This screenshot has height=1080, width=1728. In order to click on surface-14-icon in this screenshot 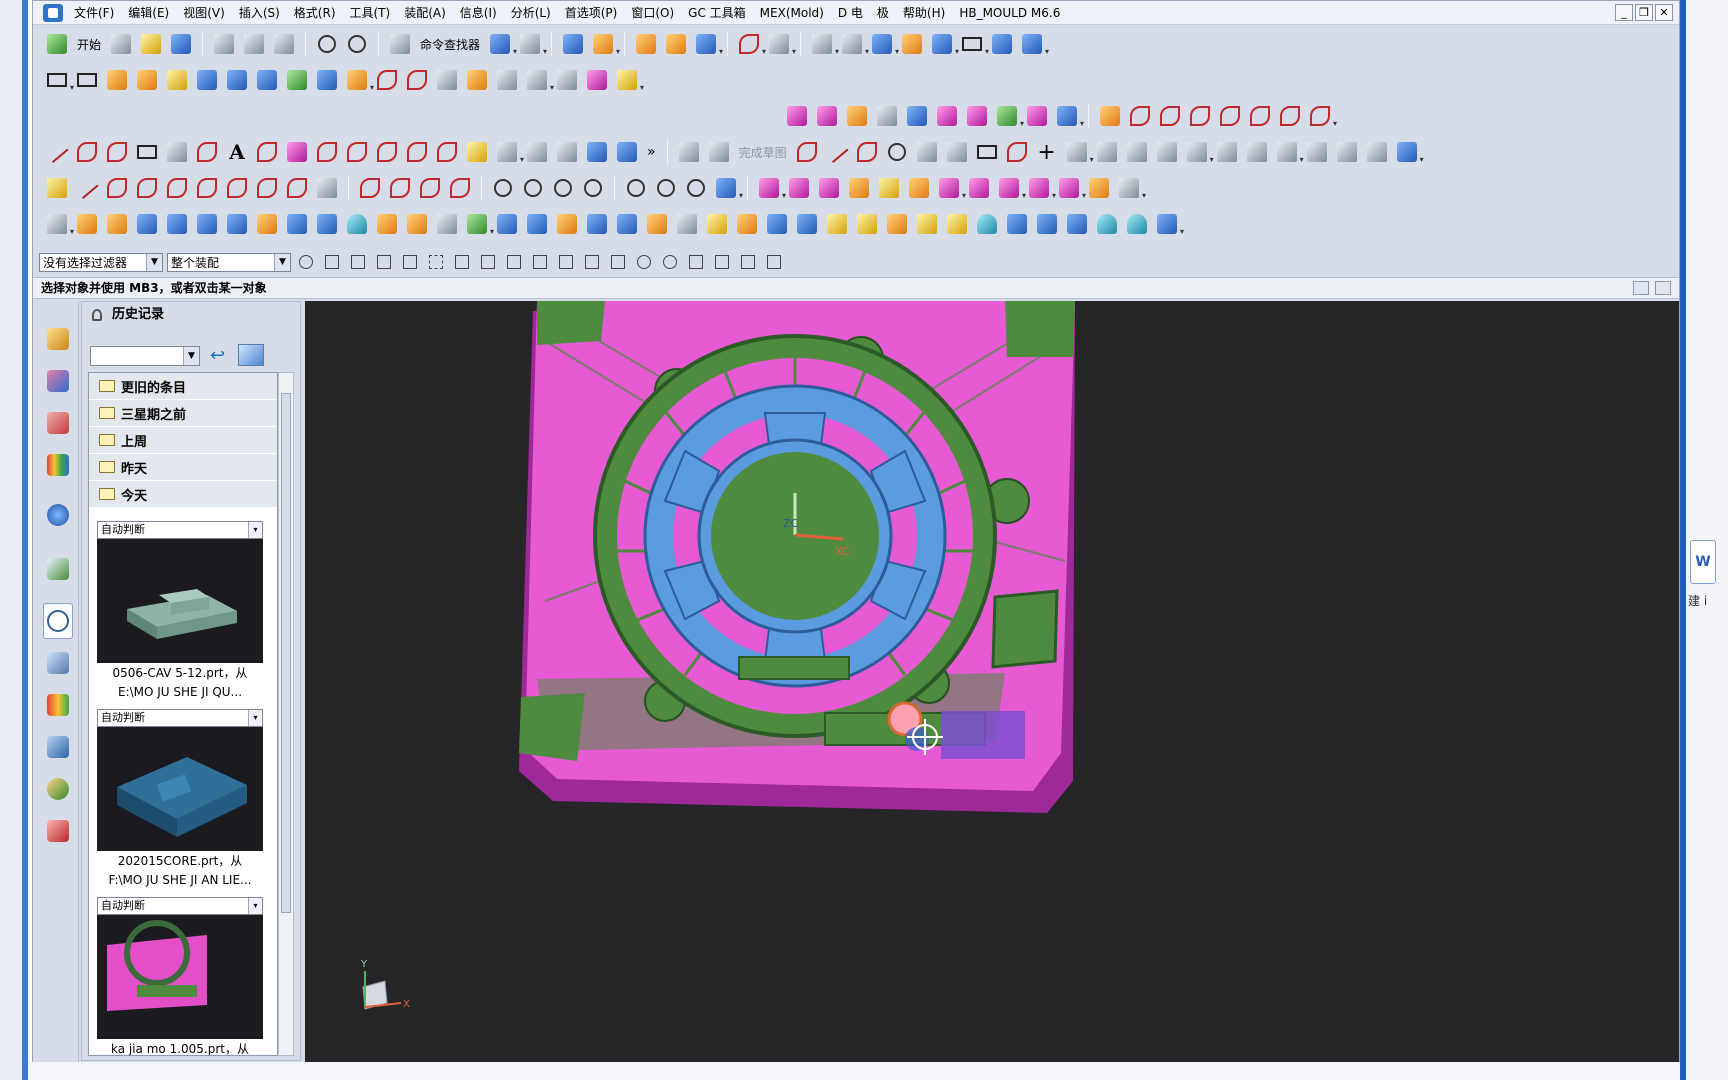, I will do `click(507, 80)`.